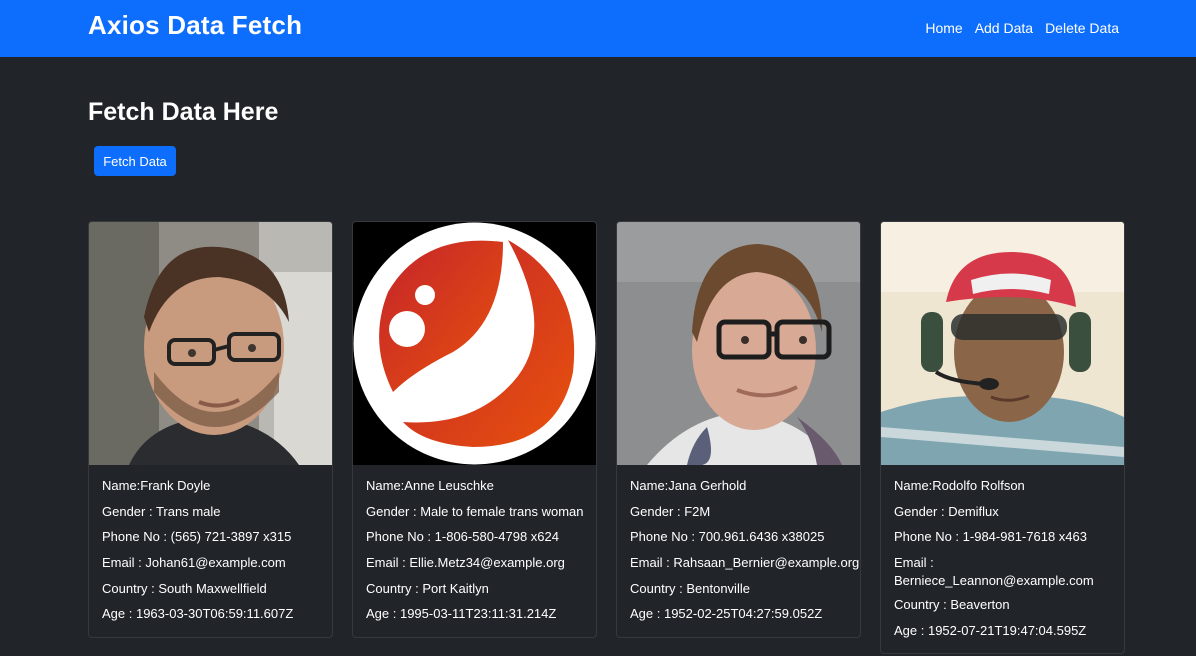  Describe the element at coordinates (195, 25) in the screenshot. I see `brand-title: Axios Data Fetch` at that location.